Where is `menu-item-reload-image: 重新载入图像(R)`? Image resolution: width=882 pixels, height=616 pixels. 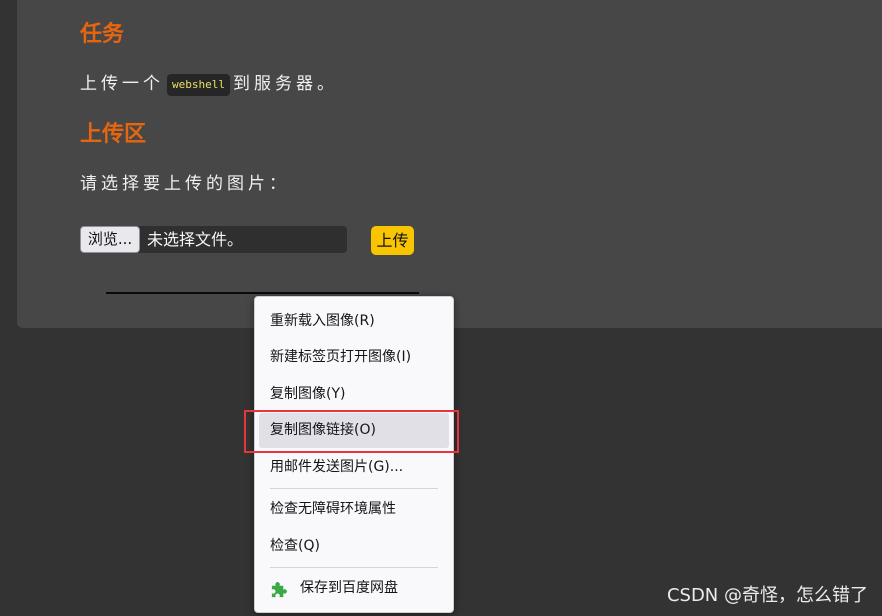 menu-item-reload-image: 重新载入图像(R) is located at coordinates (354, 321).